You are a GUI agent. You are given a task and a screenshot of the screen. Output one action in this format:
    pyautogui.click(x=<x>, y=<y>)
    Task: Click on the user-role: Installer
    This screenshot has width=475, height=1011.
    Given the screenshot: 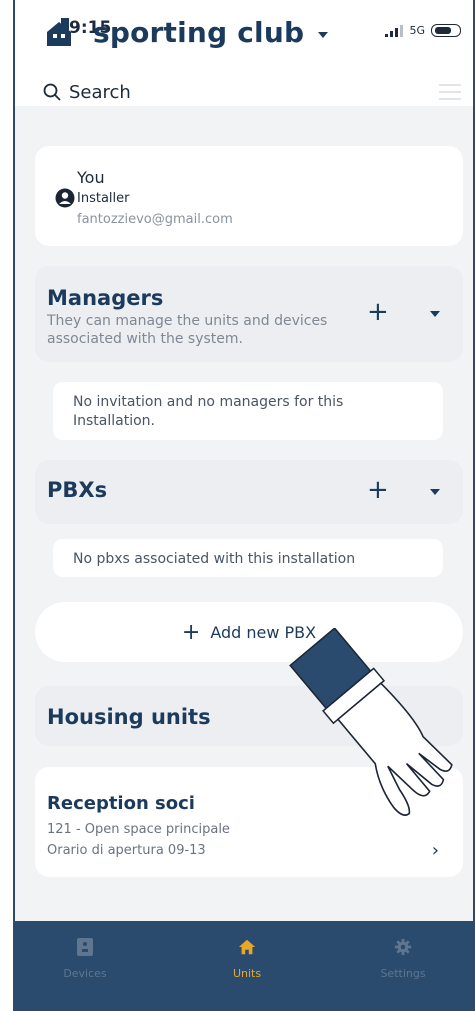 What is the action you would take?
    pyautogui.click(x=103, y=198)
    